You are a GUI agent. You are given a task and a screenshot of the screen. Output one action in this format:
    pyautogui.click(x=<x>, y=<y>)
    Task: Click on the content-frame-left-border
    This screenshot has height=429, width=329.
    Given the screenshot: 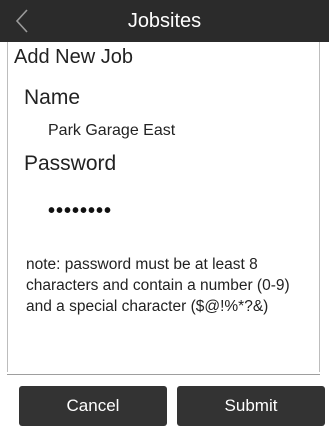 What is the action you would take?
    pyautogui.click(x=7, y=207)
    